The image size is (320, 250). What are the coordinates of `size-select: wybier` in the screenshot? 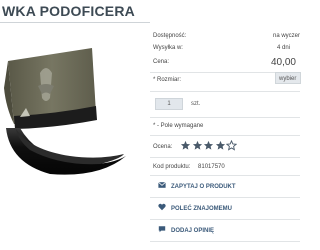 It's located at (288, 78).